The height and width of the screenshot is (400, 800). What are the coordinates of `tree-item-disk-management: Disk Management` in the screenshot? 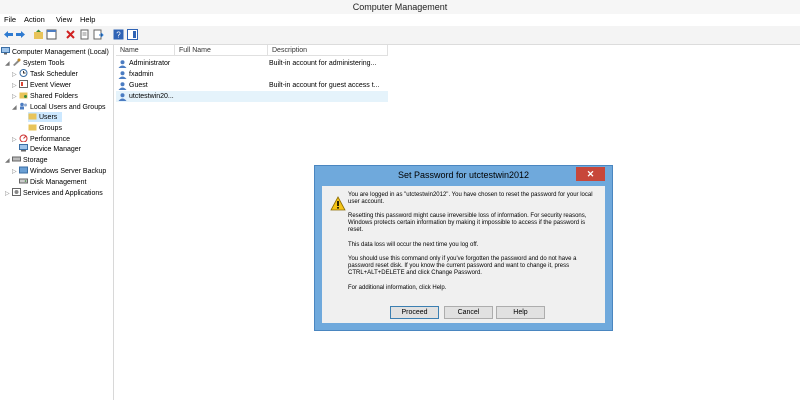 It's located at (52, 182).